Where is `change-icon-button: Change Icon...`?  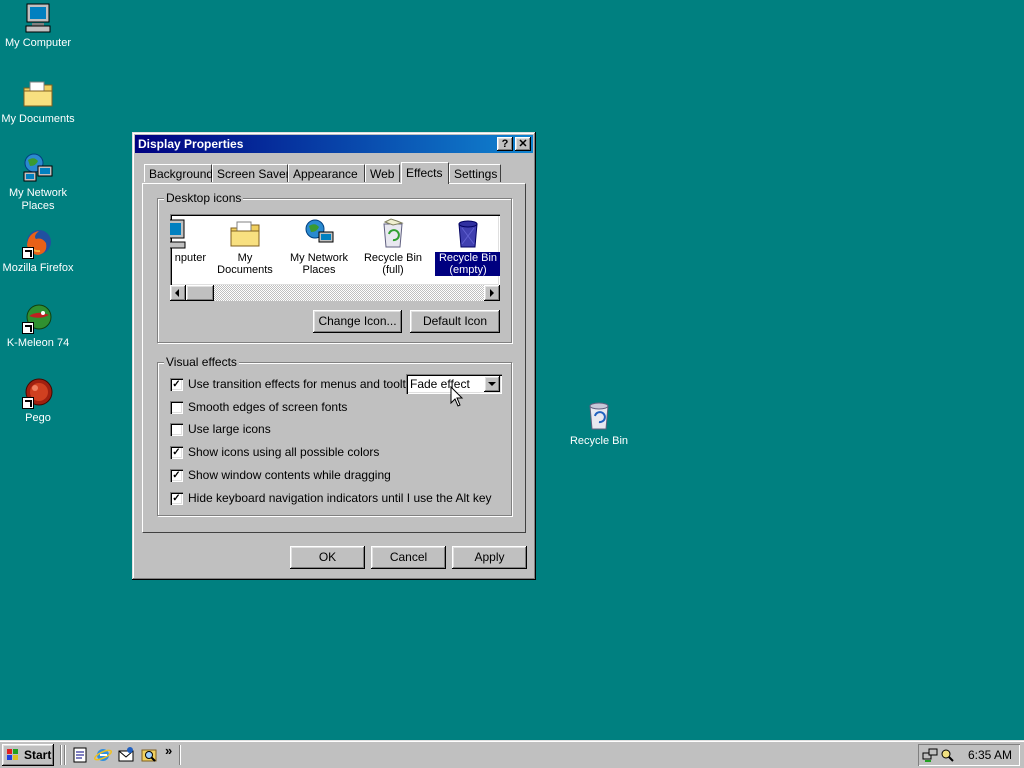 change-icon-button: Change Icon... is located at coordinates (357, 321).